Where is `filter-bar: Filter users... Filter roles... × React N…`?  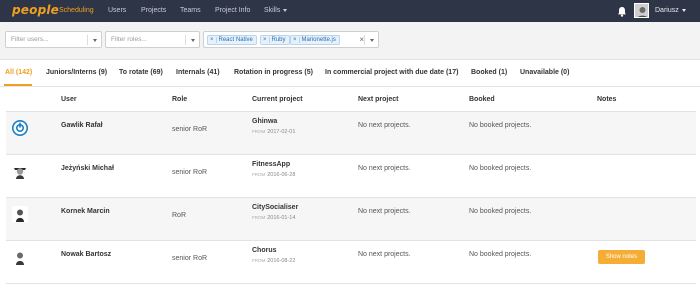
filter-bar: Filter users... Filter roles... × React N… is located at coordinates (350, 41).